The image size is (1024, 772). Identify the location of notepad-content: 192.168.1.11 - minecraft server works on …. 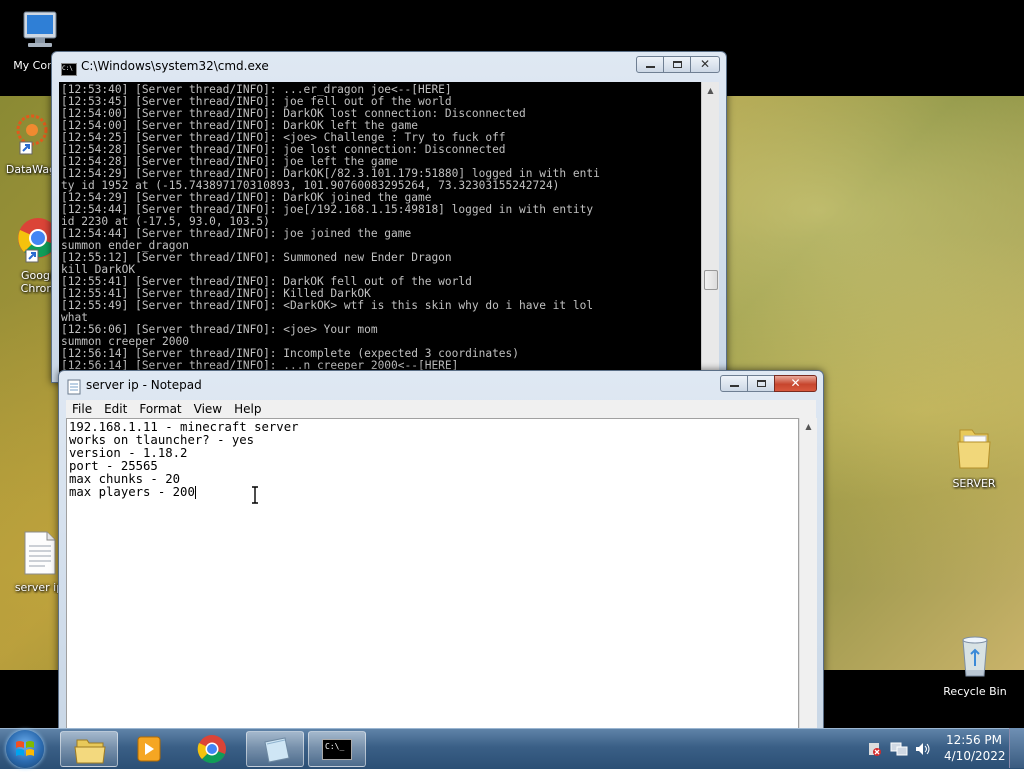
(184, 460).